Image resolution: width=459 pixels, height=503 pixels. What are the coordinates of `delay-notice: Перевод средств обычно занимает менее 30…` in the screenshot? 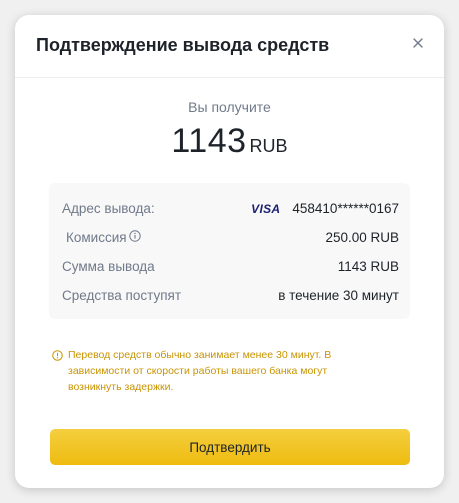 It's located at (217, 371).